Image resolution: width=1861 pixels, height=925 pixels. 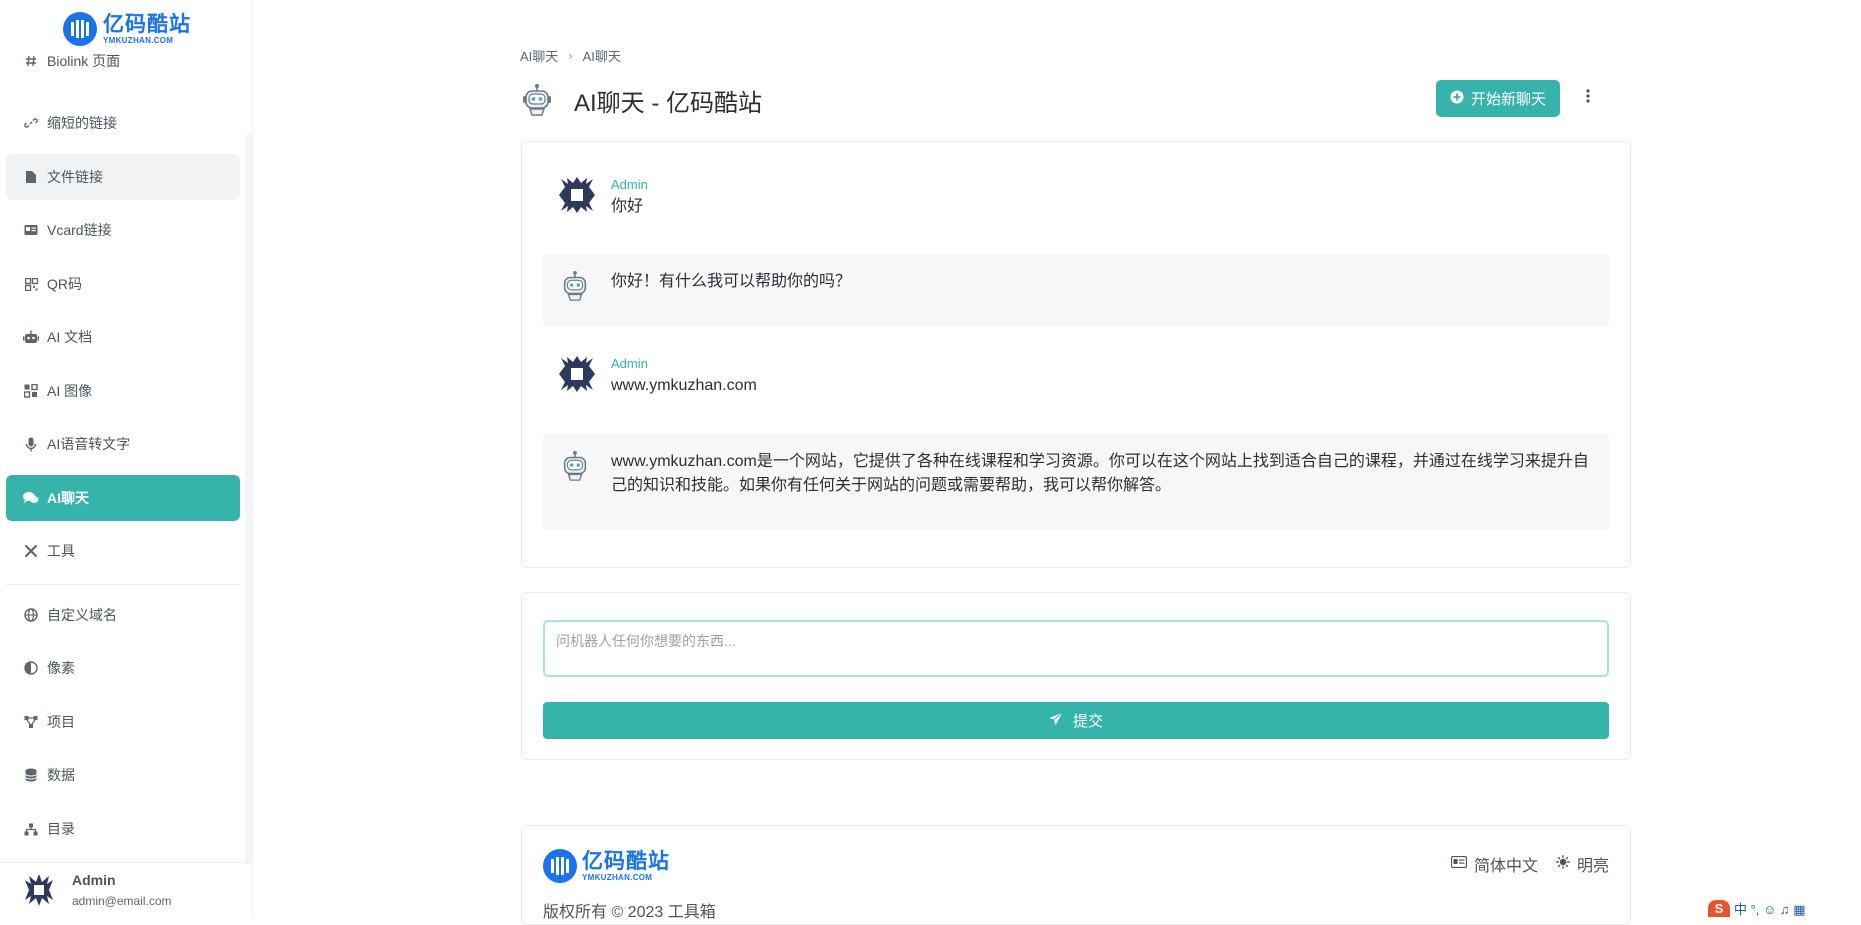 I want to click on chat-message-user: Admin www.ymkuzhan.com, so click(x=1076, y=377).